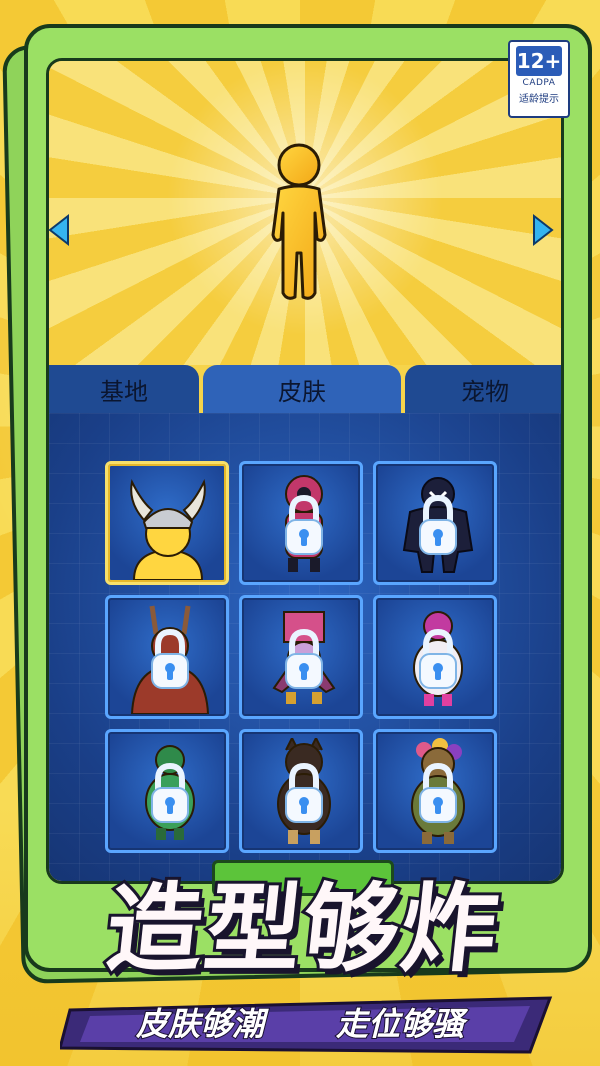  What do you see at coordinates (545, 230) in the screenshot?
I see `arrow-right-icon` at bounding box center [545, 230].